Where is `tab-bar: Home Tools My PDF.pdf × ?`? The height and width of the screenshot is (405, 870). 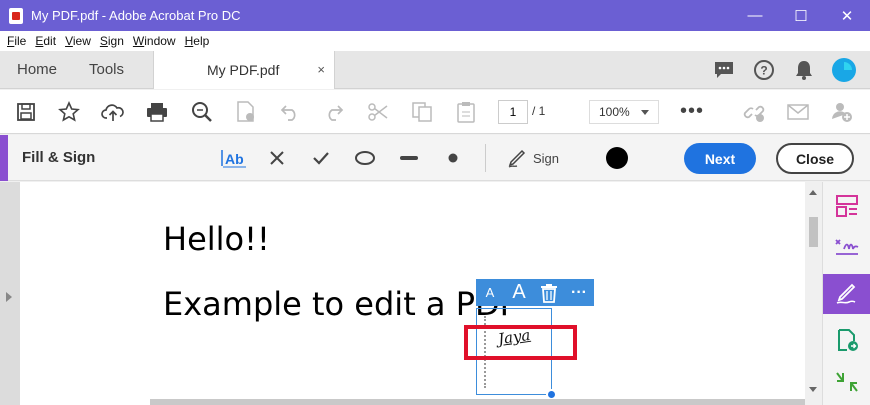
tab-bar: Home Tools My PDF.pdf × ? is located at coordinates (435, 70).